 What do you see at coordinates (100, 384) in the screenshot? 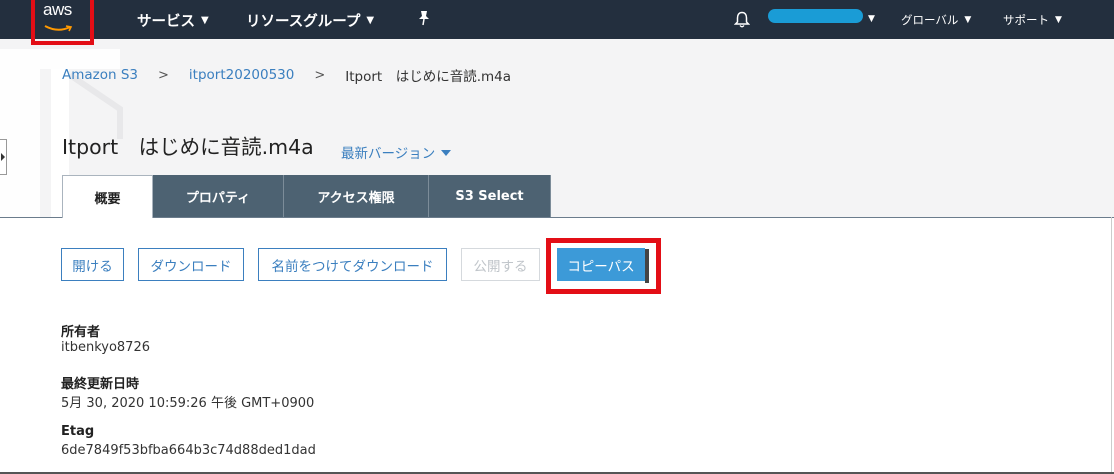
I see `last-modified-label: 最終更新日時` at bounding box center [100, 384].